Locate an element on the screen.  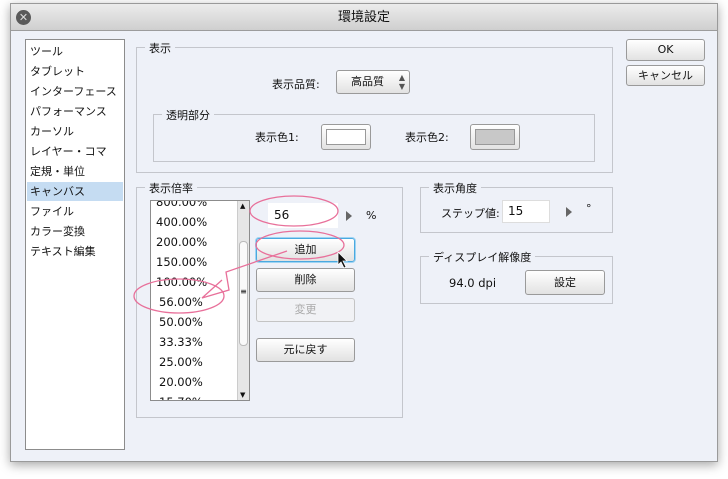
sidebar-item-tablet: タブレット is located at coordinates (75, 71).